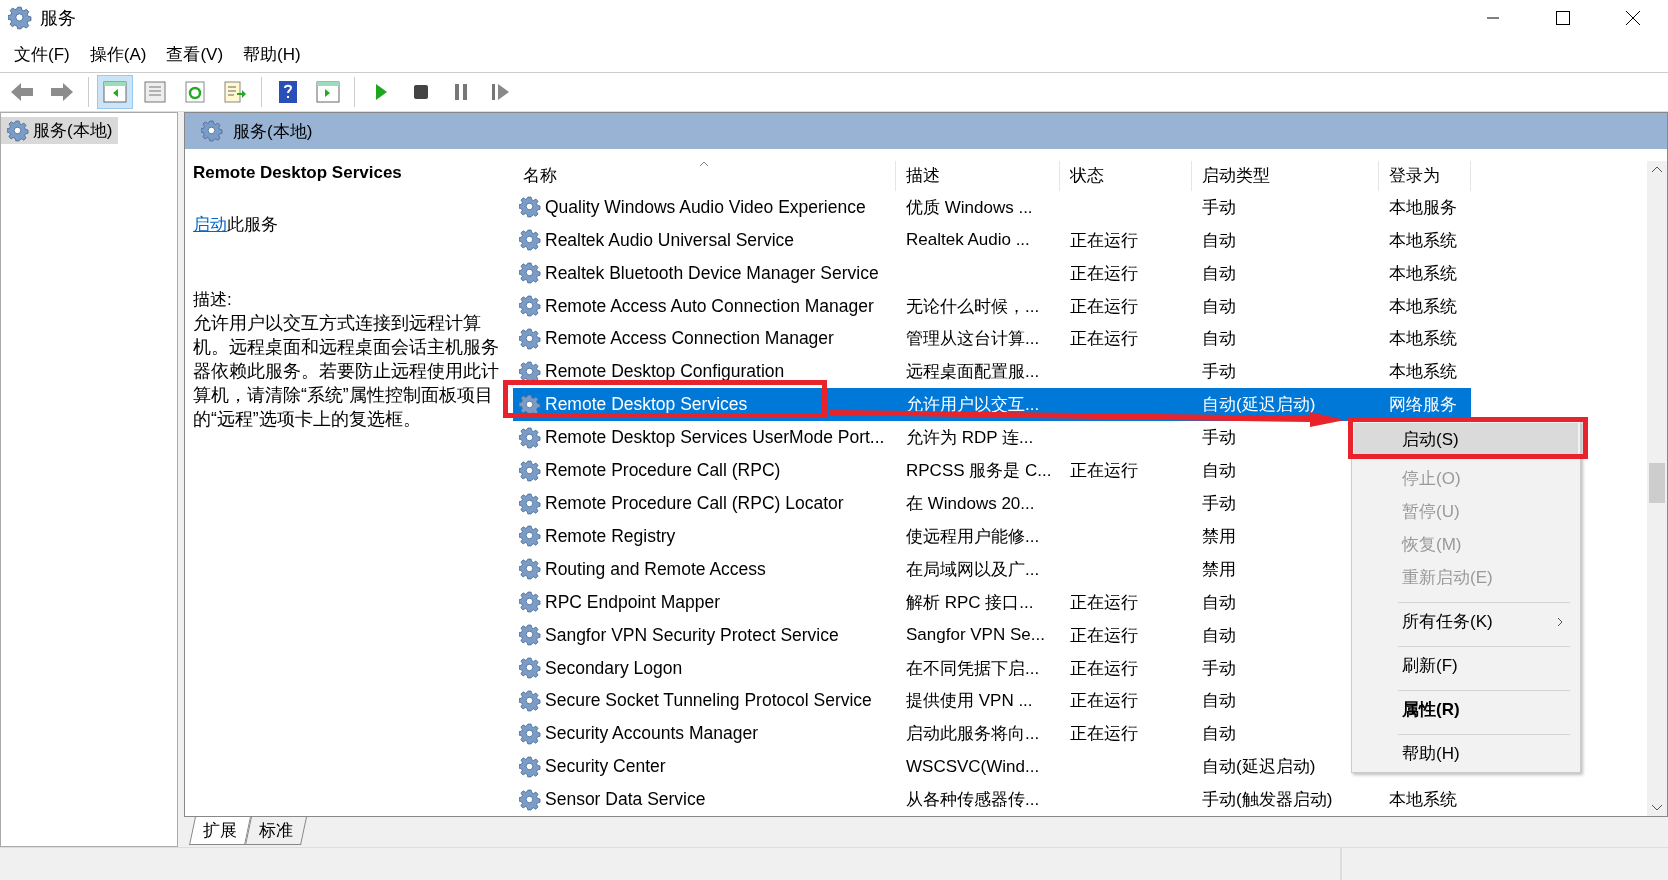 This screenshot has width=1668, height=880. What do you see at coordinates (1466, 439) in the screenshot?
I see `menu-option: 启动(S)` at bounding box center [1466, 439].